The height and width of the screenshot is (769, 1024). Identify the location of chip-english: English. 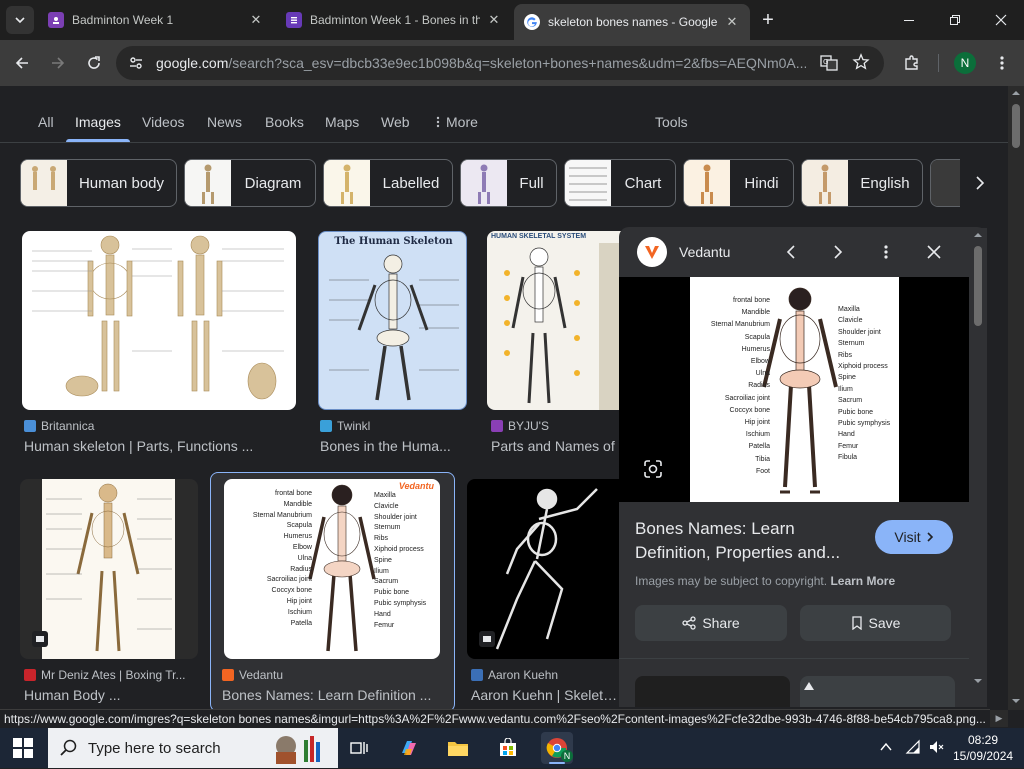
(862, 183).